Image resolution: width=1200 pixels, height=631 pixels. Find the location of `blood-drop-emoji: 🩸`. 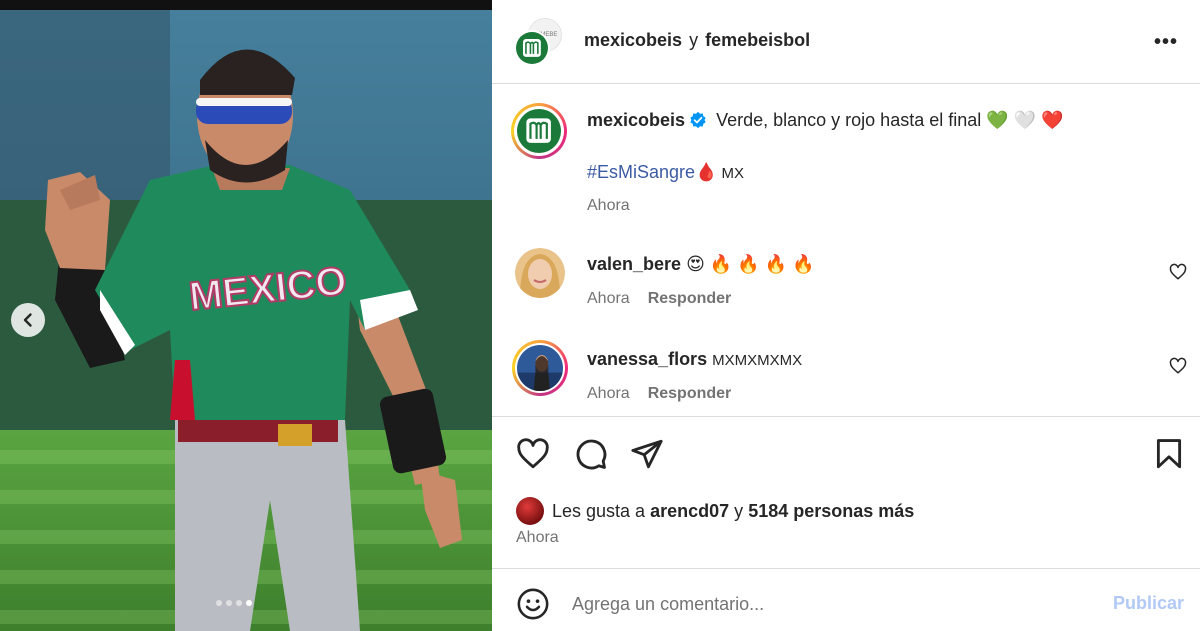

blood-drop-emoji: 🩸 is located at coordinates (706, 172).